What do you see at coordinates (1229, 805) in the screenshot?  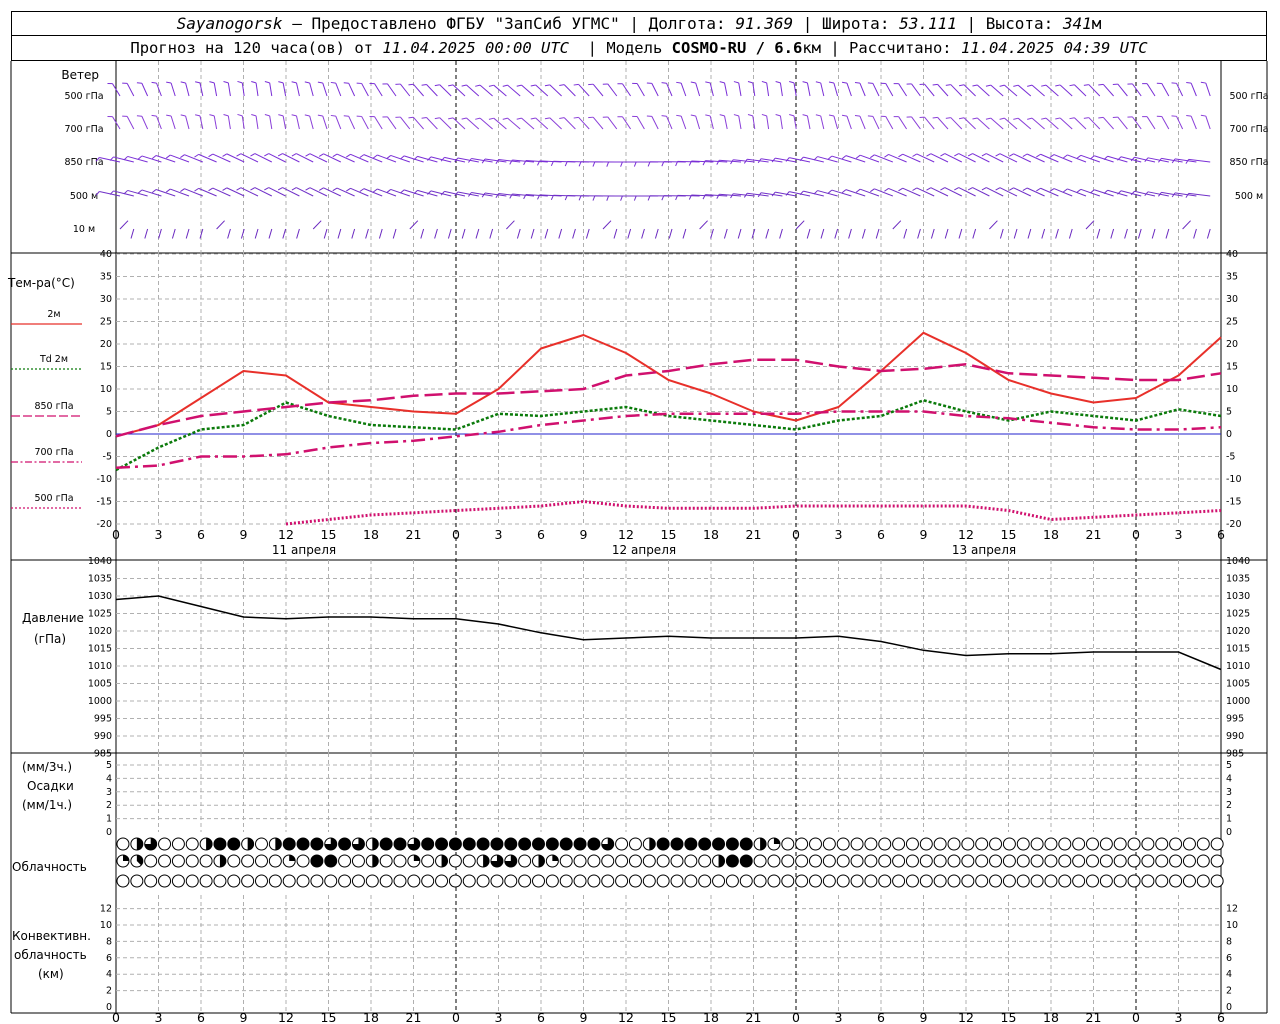 I see `precip-tick-right: 2` at bounding box center [1229, 805].